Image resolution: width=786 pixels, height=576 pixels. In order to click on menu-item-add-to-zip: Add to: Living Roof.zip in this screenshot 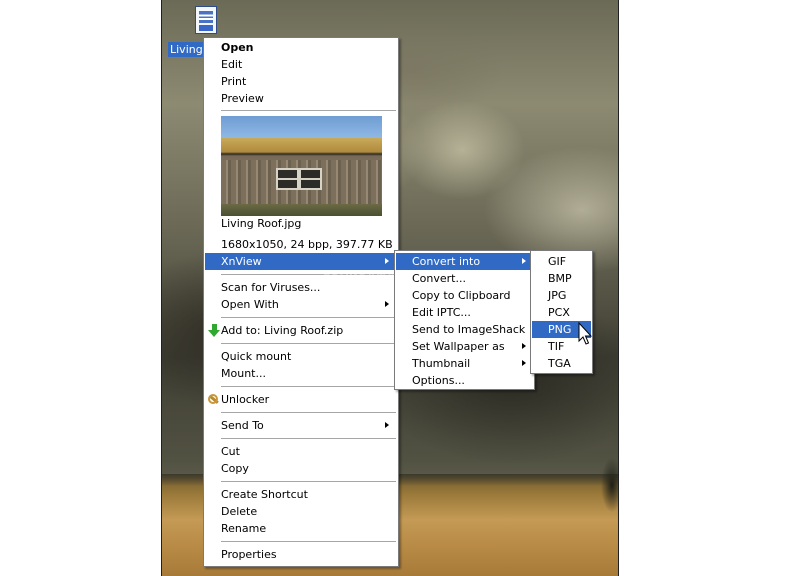, I will do `click(301, 330)`.